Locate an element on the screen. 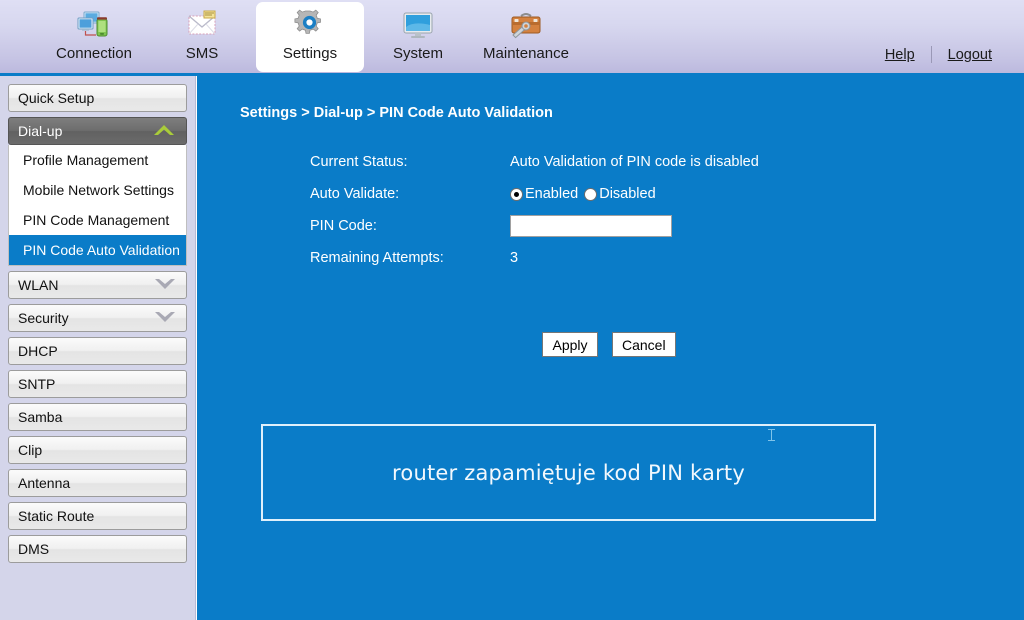 The height and width of the screenshot is (620, 1024). radio-enabled-label: Enabled is located at coordinates (552, 194).